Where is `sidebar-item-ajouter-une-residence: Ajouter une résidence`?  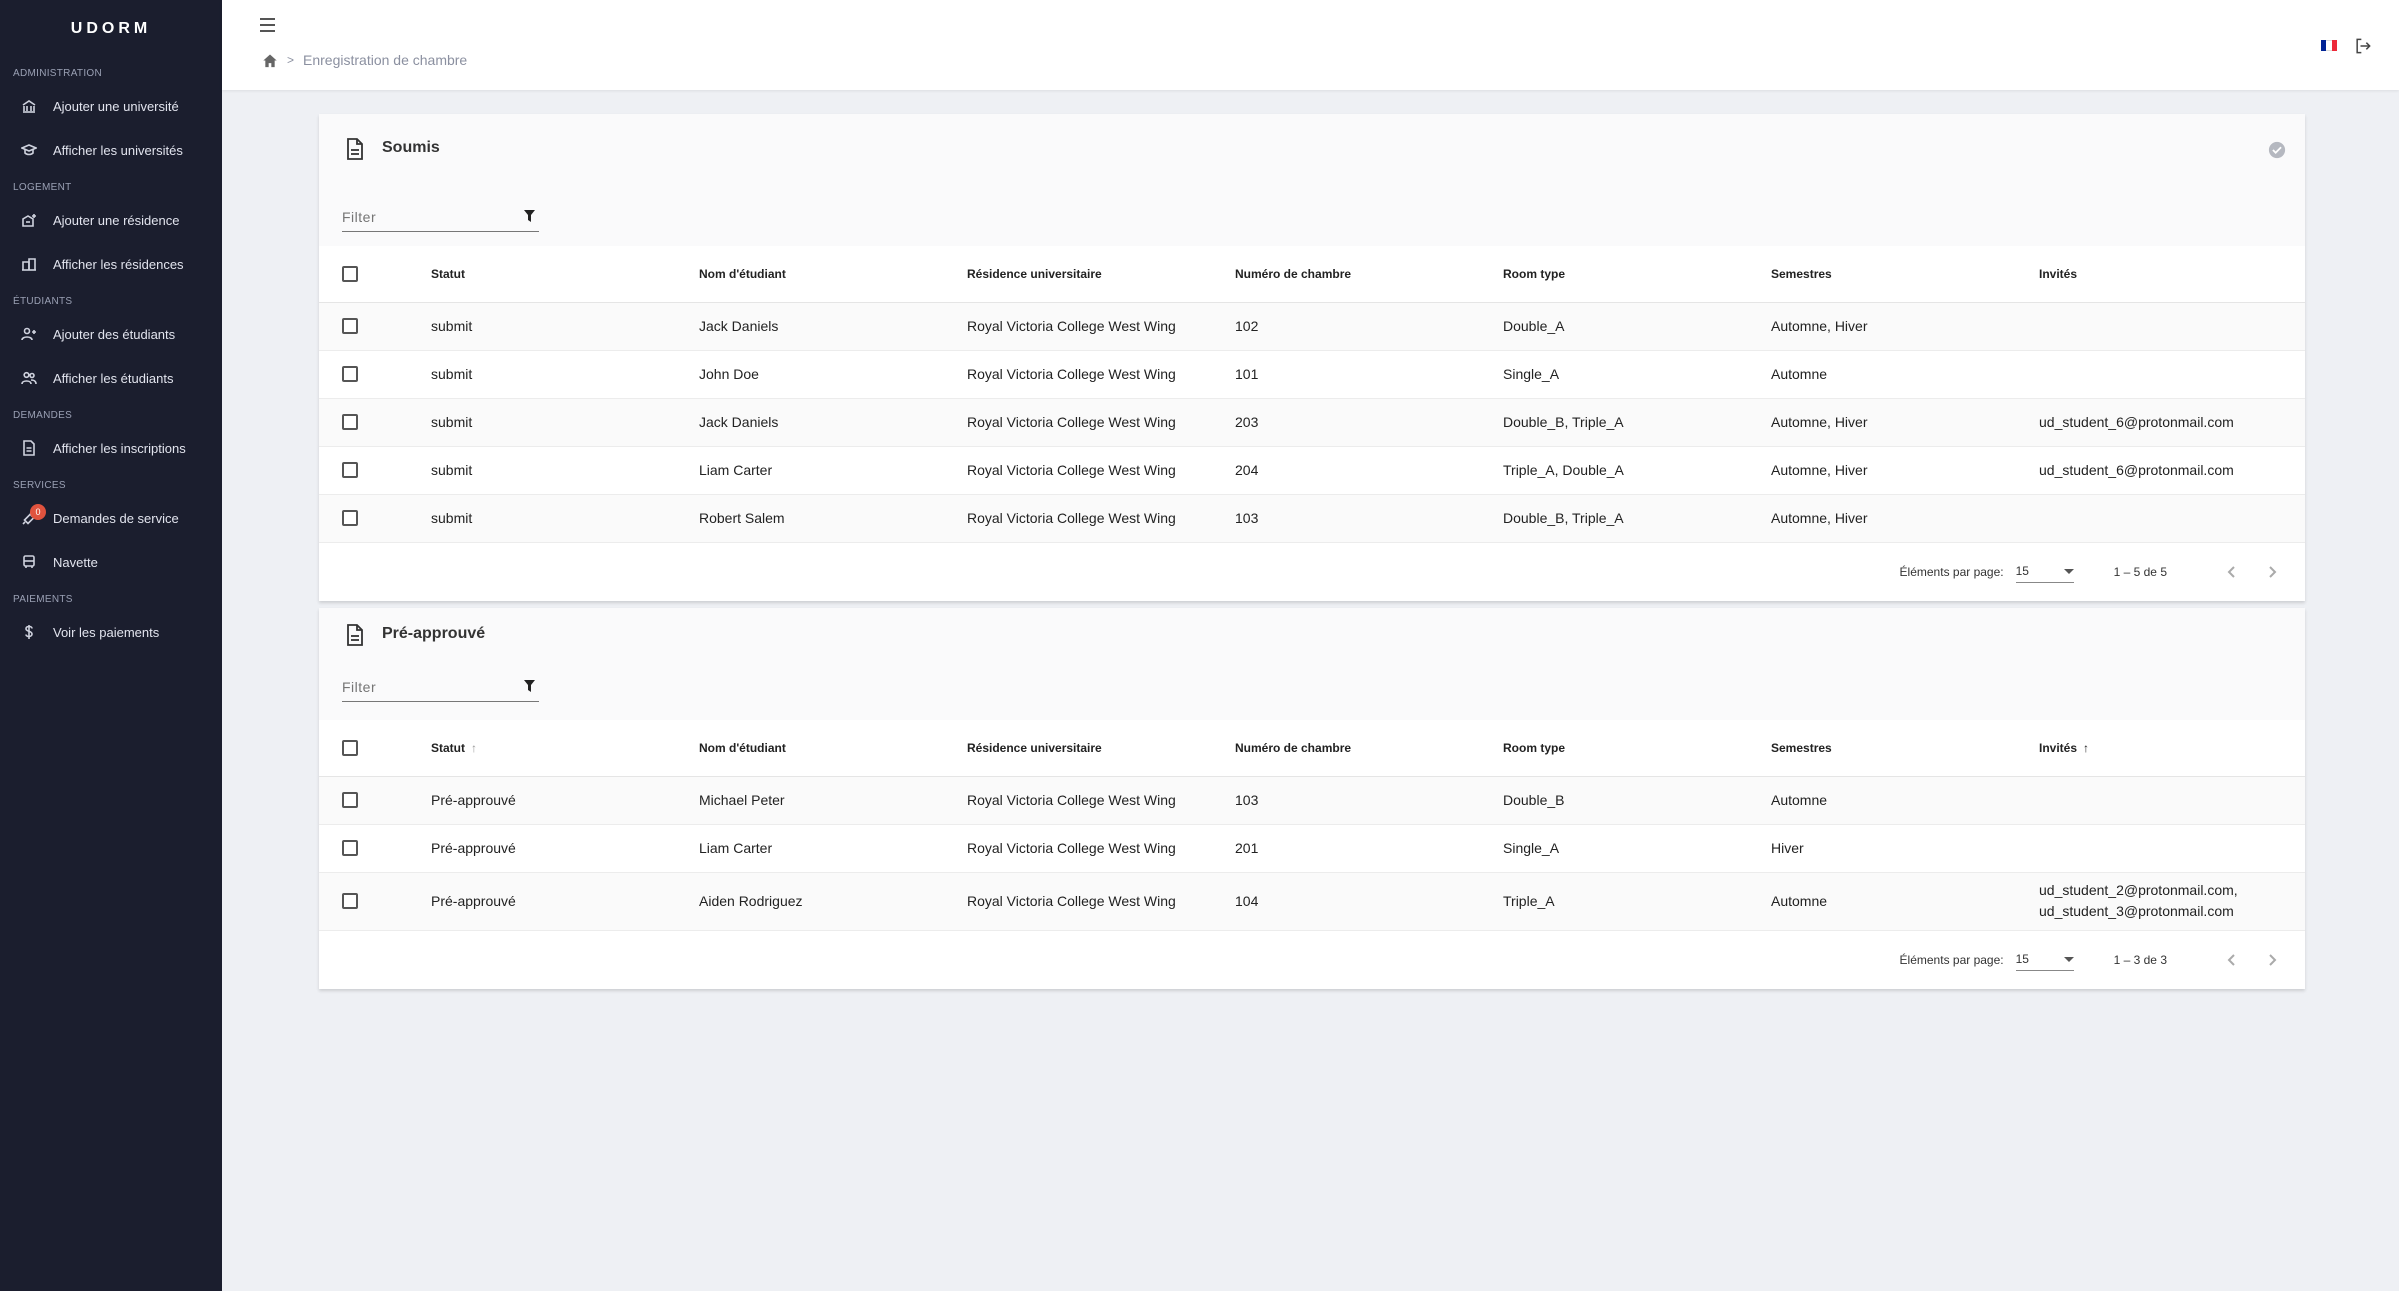 sidebar-item-ajouter-une-residence: Ajouter une résidence is located at coordinates (111, 220).